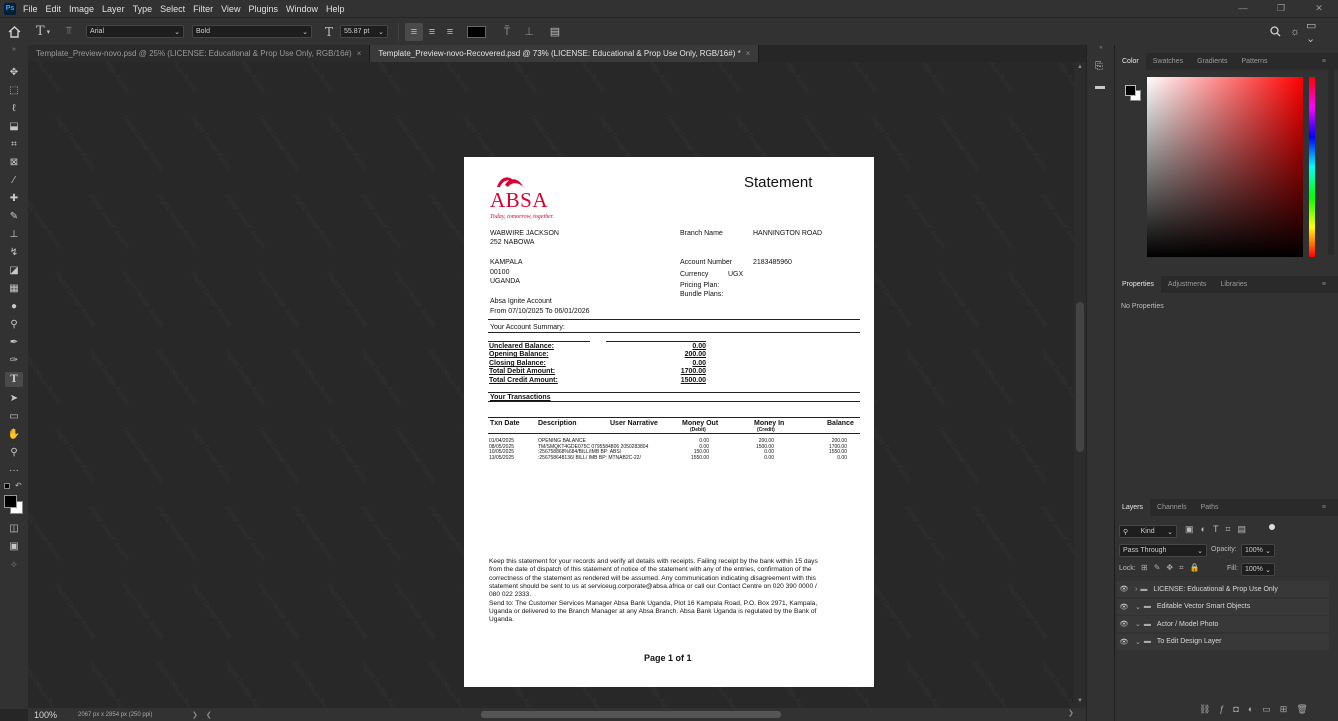 Image resolution: width=1338 pixels, height=721 pixels. What do you see at coordinates (14, 288) in the screenshot?
I see `gradient-tool-icon: ▦` at bounding box center [14, 288].